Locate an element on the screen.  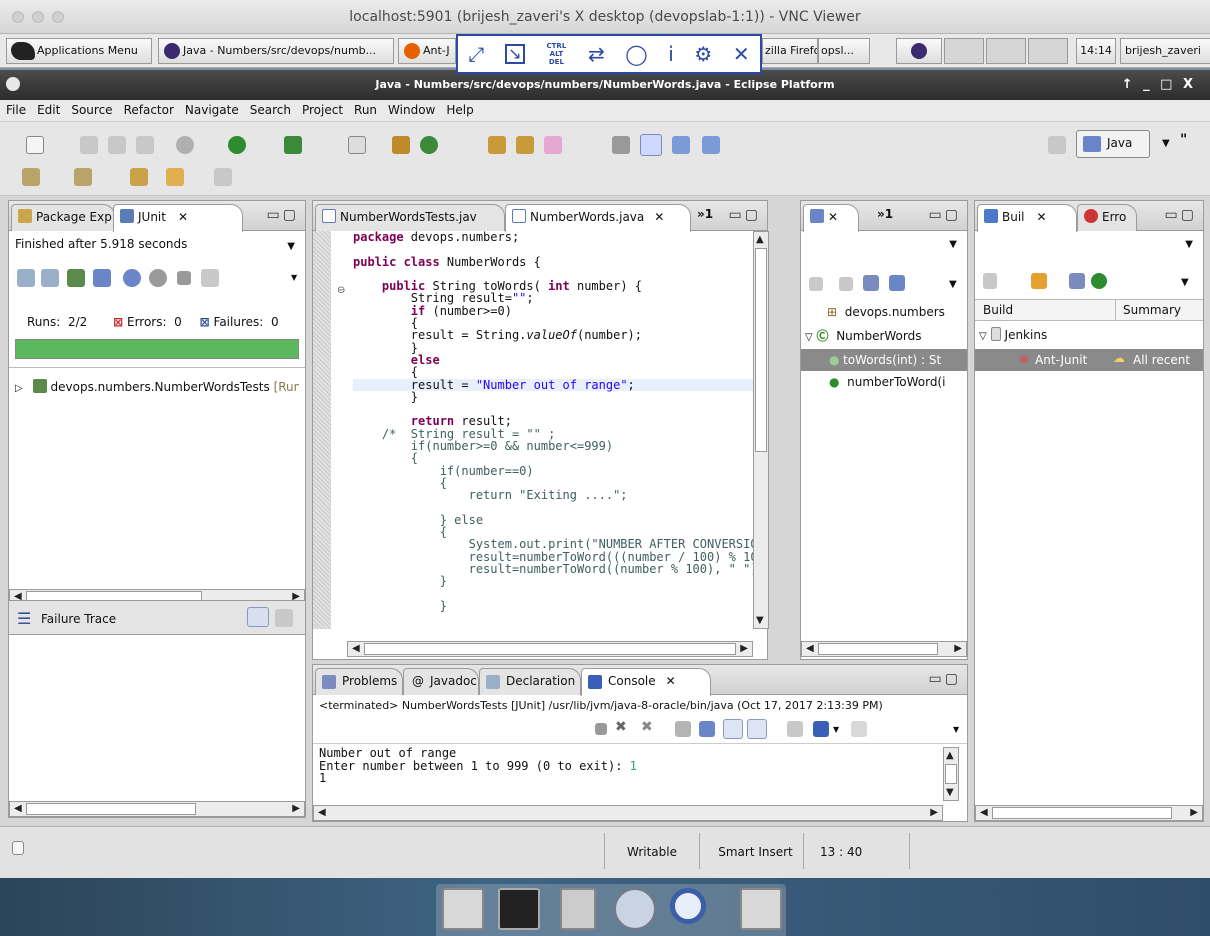
new-package-icon is located at coordinates (401, 145).